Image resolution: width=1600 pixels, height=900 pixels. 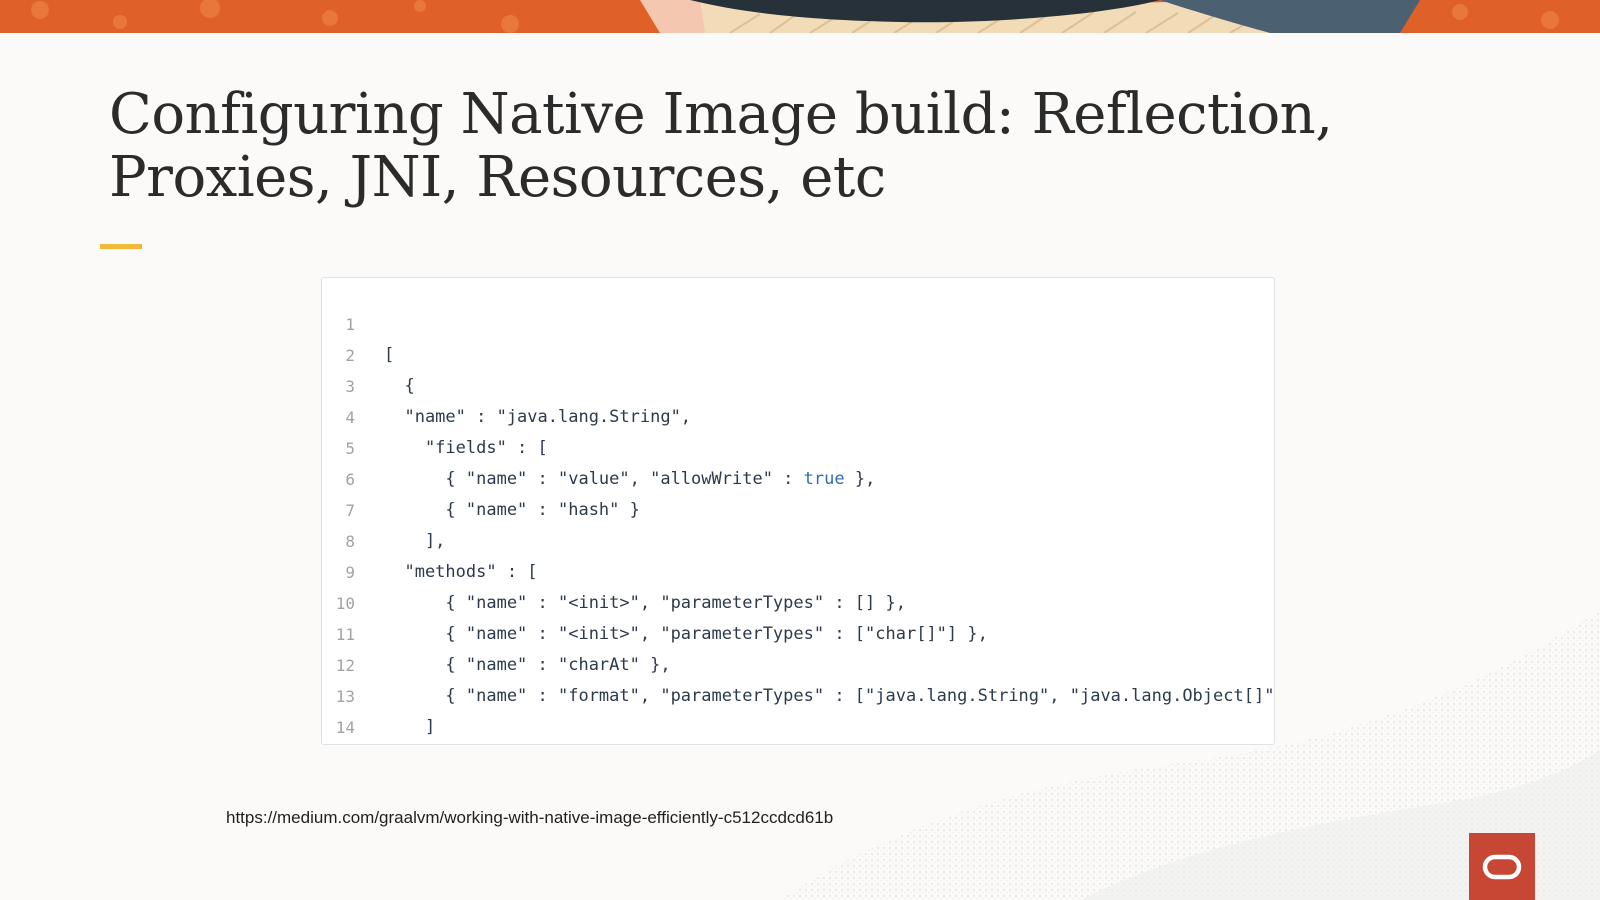 What do you see at coordinates (399, 743) in the screenshot?
I see `code-text: }` at bounding box center [399, 743].